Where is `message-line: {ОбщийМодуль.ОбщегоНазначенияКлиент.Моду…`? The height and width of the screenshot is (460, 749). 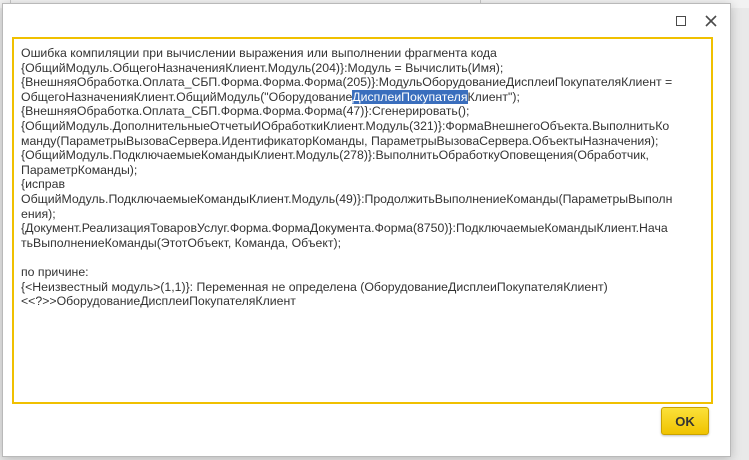
message-line: {ОбщийМодуль.ОбщегоНазначенияКлиент.Моду… is located at coordinates (262, 67).